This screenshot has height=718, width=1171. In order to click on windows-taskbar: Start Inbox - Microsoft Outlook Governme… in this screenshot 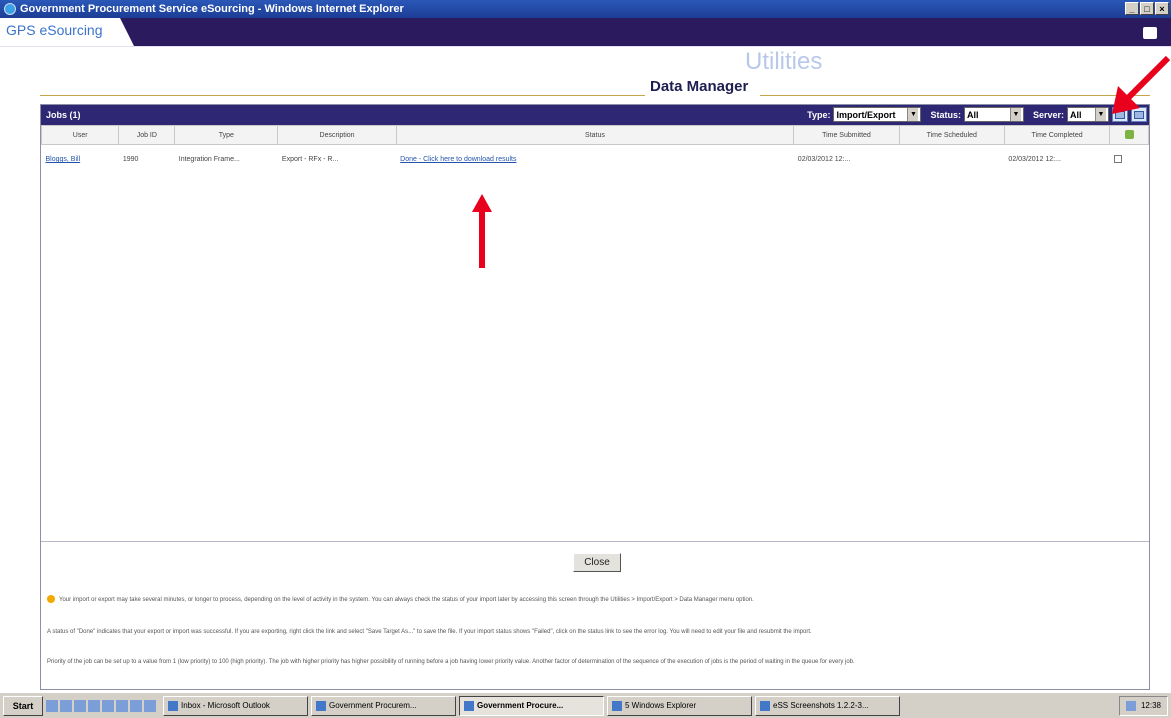, I will do `click(585, 705)`.